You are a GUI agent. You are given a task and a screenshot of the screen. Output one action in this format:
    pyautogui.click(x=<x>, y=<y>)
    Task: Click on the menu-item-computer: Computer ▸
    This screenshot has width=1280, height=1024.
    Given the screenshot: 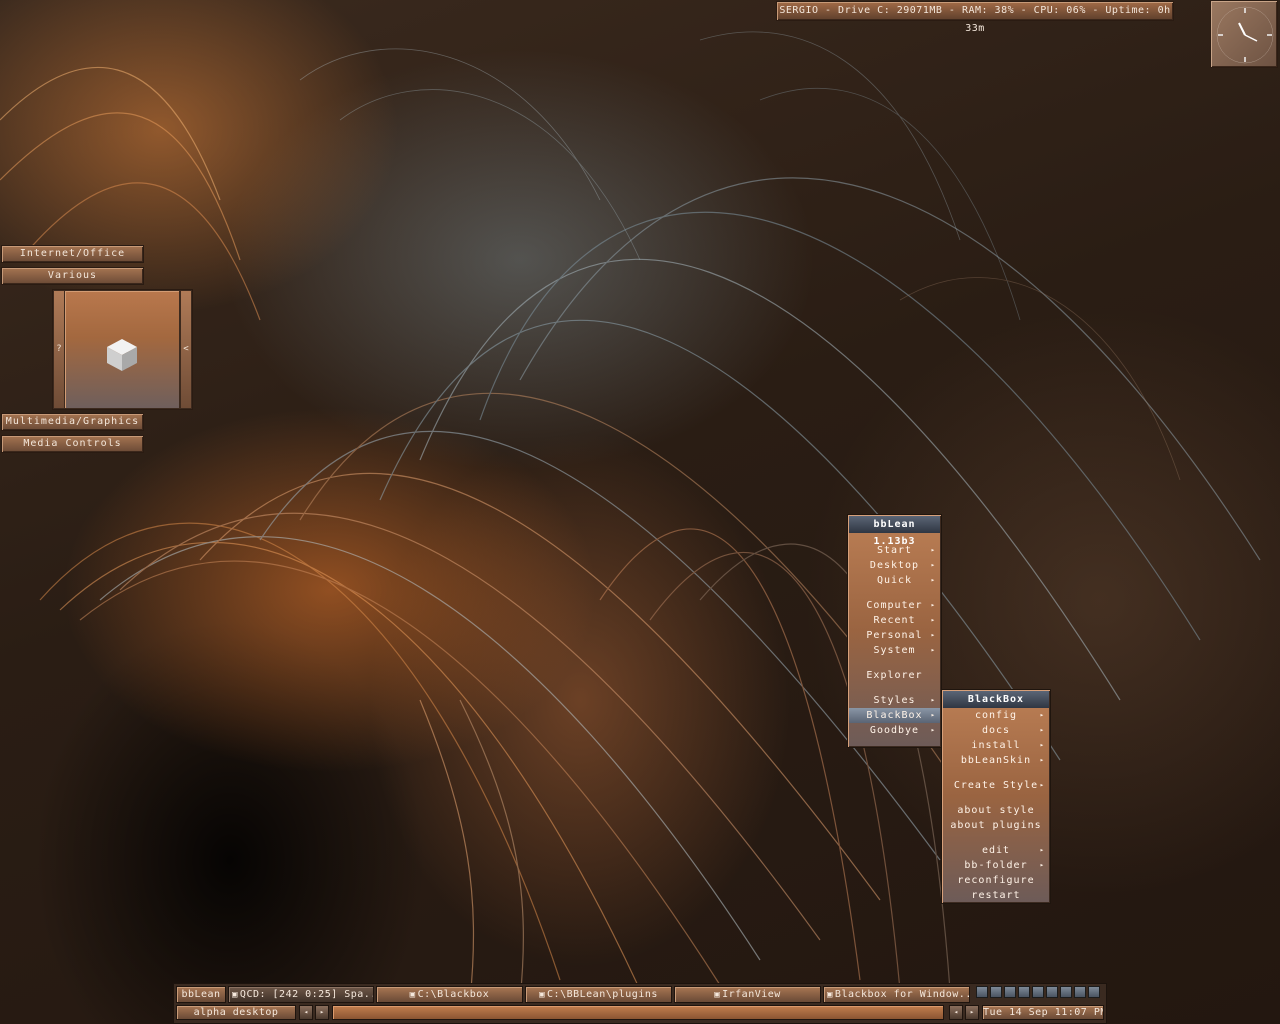 What is the action you would take?
    pyautogui.click(x=894, y=605)
    